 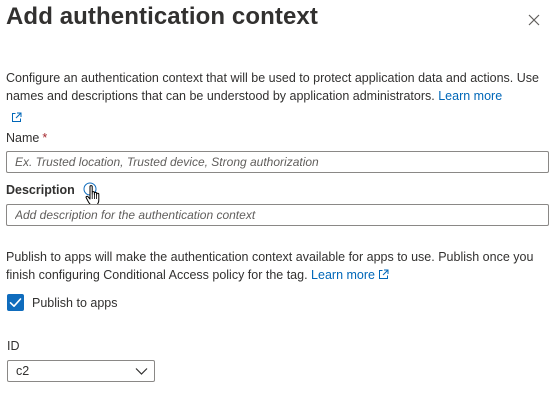 I want to click on id-selected-value: c2, so click(x=23, y=371).